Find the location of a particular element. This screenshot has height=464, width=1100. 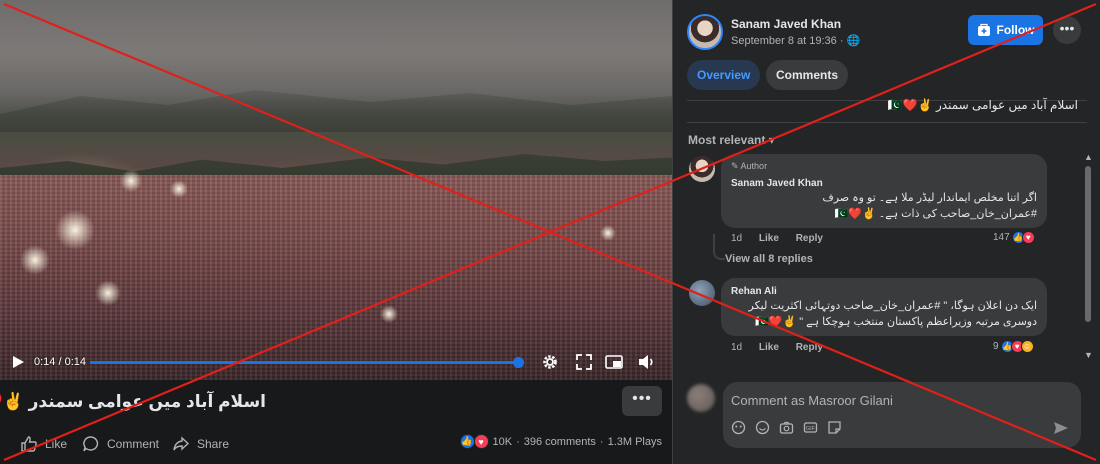

comment-line: #عمران_خان_صاحب کی ذات ہے۔ ✌️❤️🇵🇰 is located at coordinates (935, 214).